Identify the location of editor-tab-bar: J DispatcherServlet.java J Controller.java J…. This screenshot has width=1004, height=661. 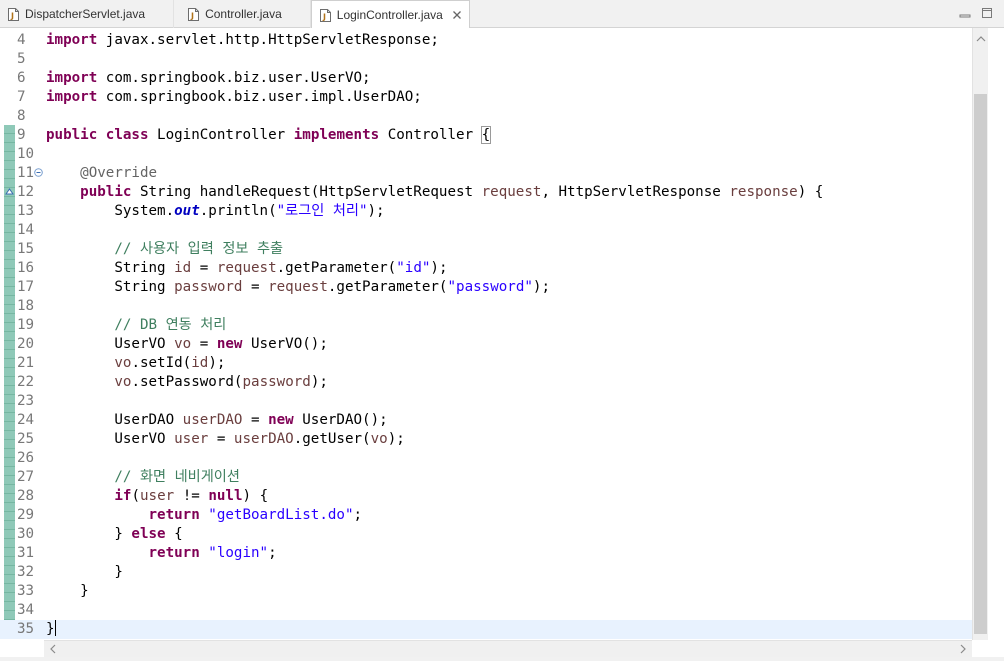
(502, 14).